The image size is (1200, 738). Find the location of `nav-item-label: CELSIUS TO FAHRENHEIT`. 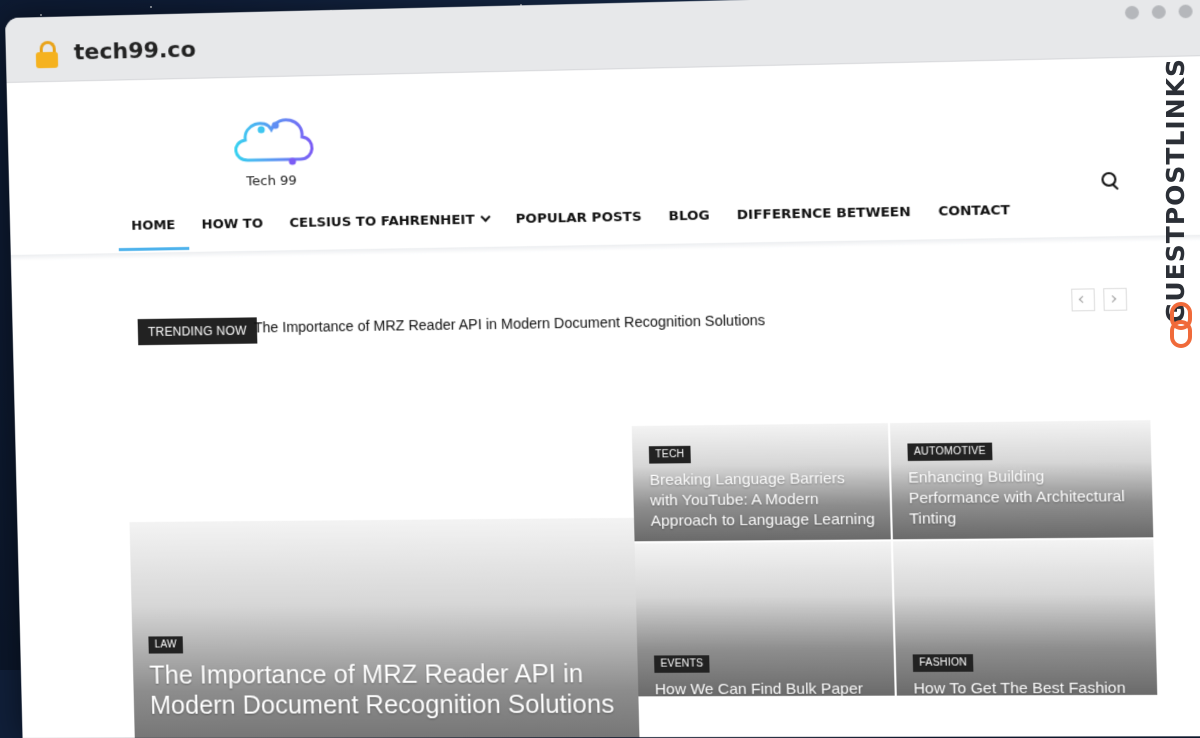

nav-item-label: CELSIUS TO FAHRENHEIT is located at coordinates (382, 222).